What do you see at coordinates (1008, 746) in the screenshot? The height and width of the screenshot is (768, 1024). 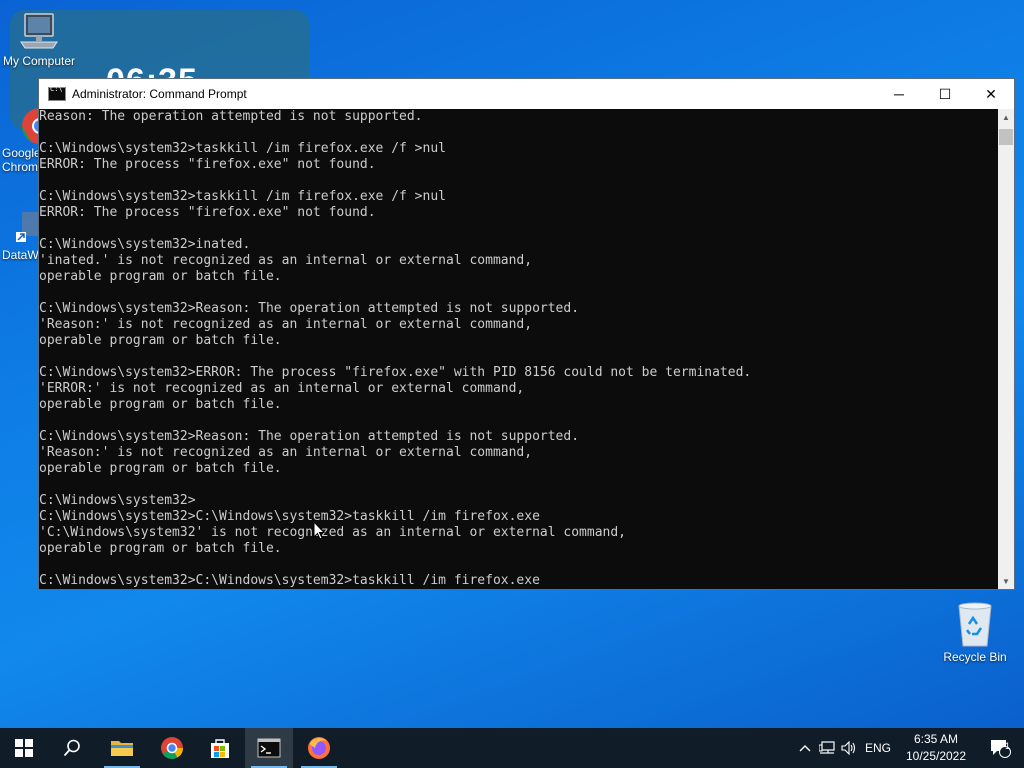 I see `notification-count-badge: 1` at bounding box center [1008, 746].